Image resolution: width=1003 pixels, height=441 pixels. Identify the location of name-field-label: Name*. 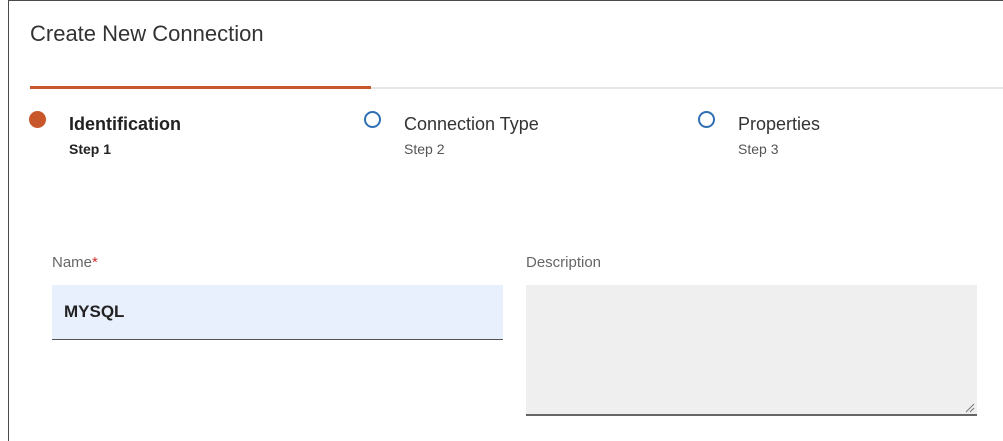
(75, 262).